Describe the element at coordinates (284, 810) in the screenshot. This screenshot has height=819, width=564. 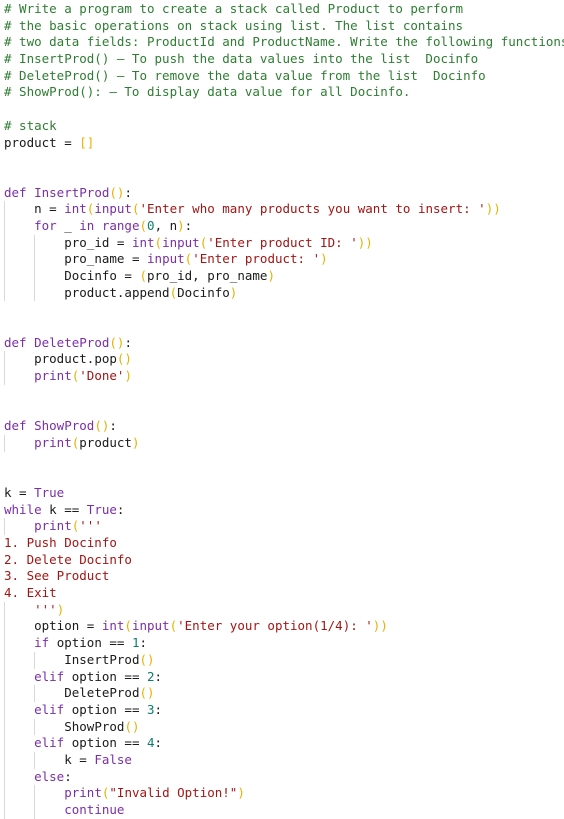
I see `code-line: continue` at that location.